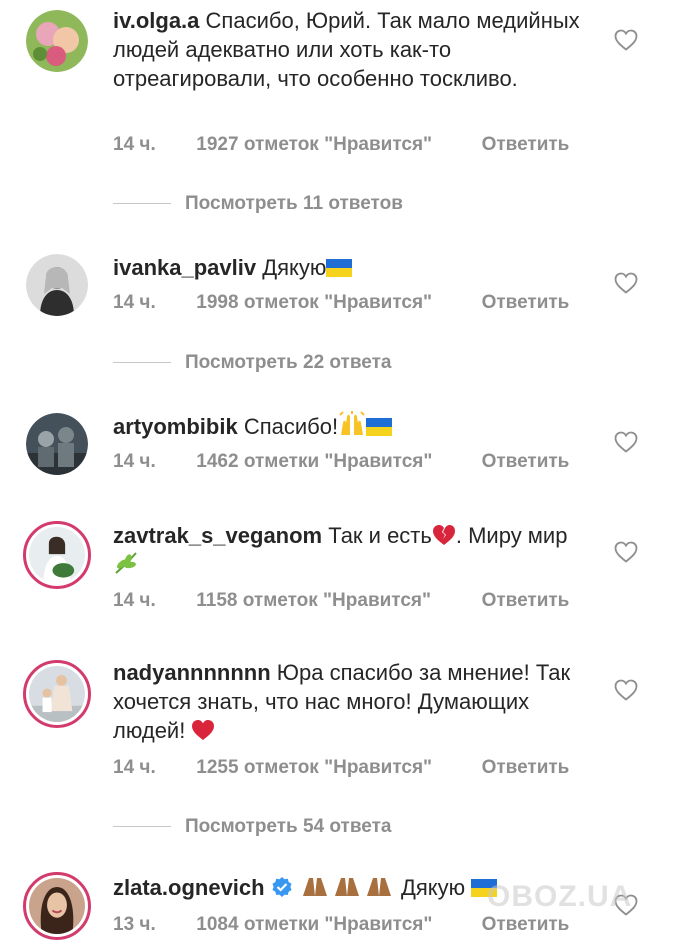 This screenshot has height=952, width=675. I want to click on comment-meta: 14 ч. 1158 отметок "Нравится" Ответить, so click(341, 601).